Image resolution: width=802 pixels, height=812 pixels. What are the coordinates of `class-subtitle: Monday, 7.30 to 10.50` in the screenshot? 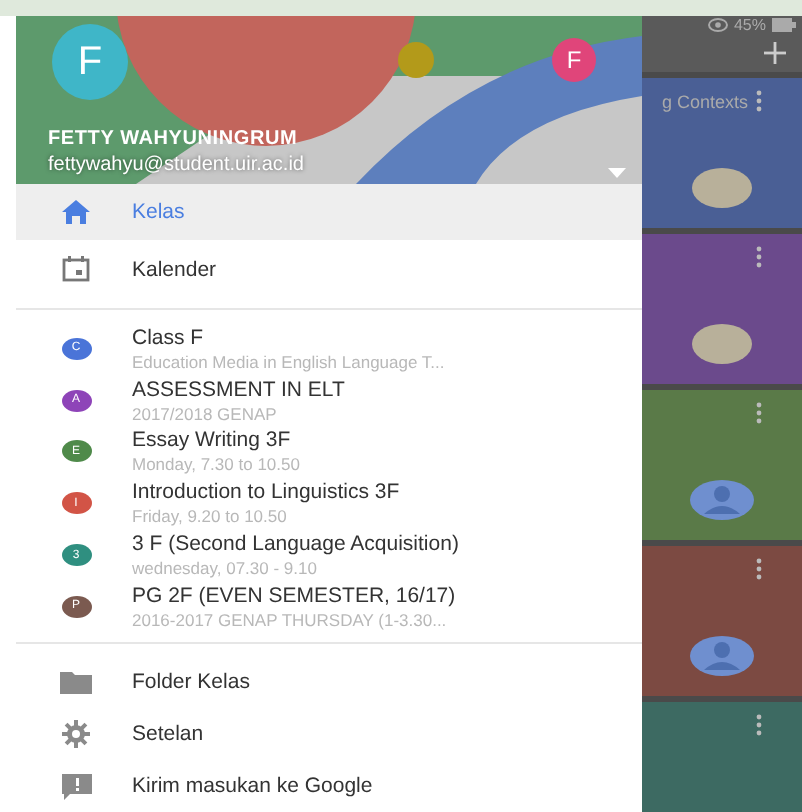 It's located at (216, 464).